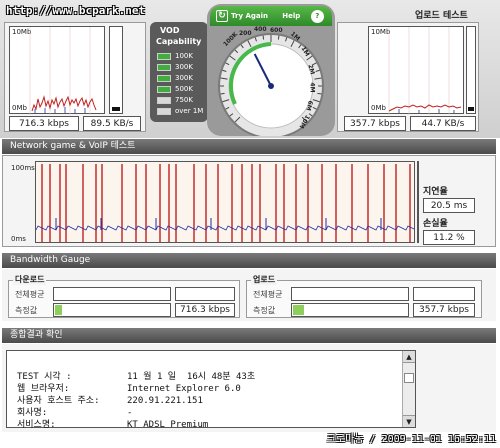  Describe the element at coordinates (249, 335) in the screenshot. I see `result-section-header: 종합결과 확인` at that location.